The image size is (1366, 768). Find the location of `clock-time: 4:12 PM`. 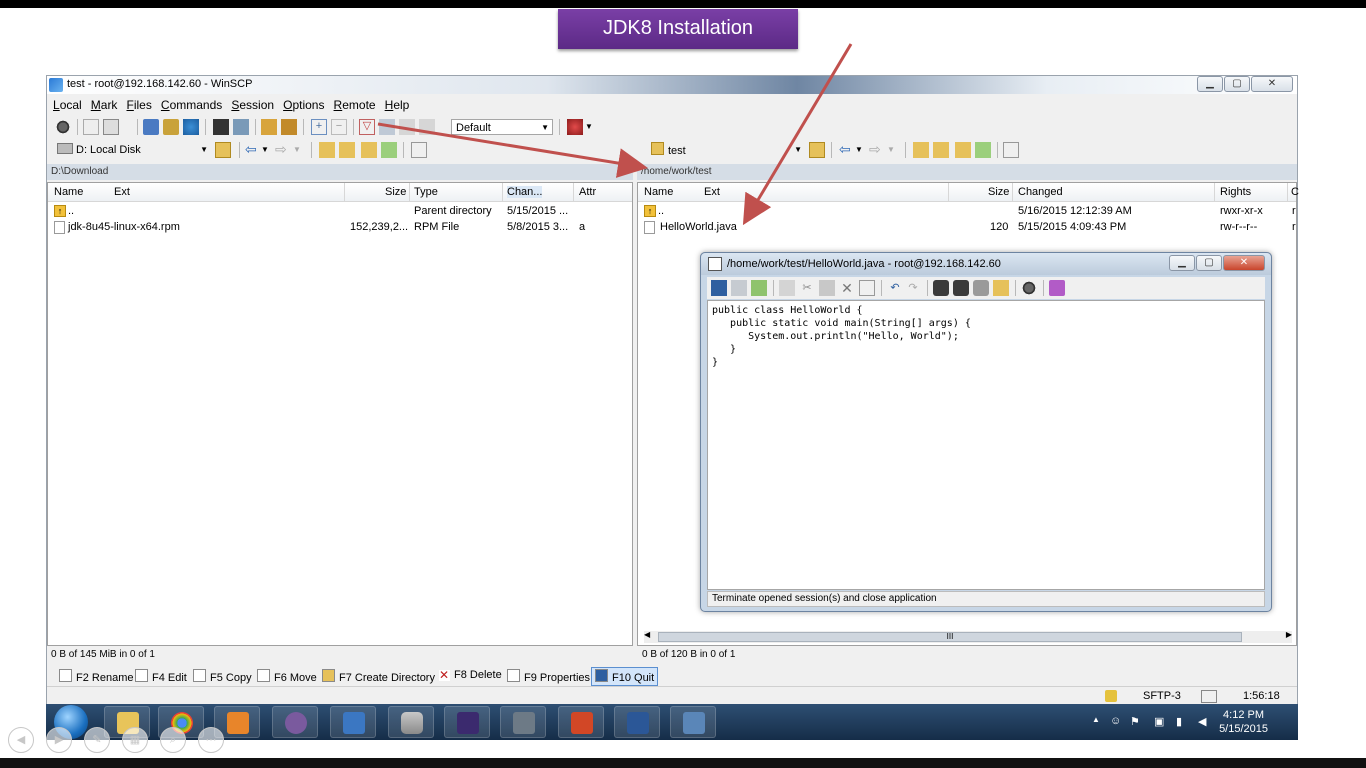

clock-time: 4:12 PM is located at coordinates (1244, 715).